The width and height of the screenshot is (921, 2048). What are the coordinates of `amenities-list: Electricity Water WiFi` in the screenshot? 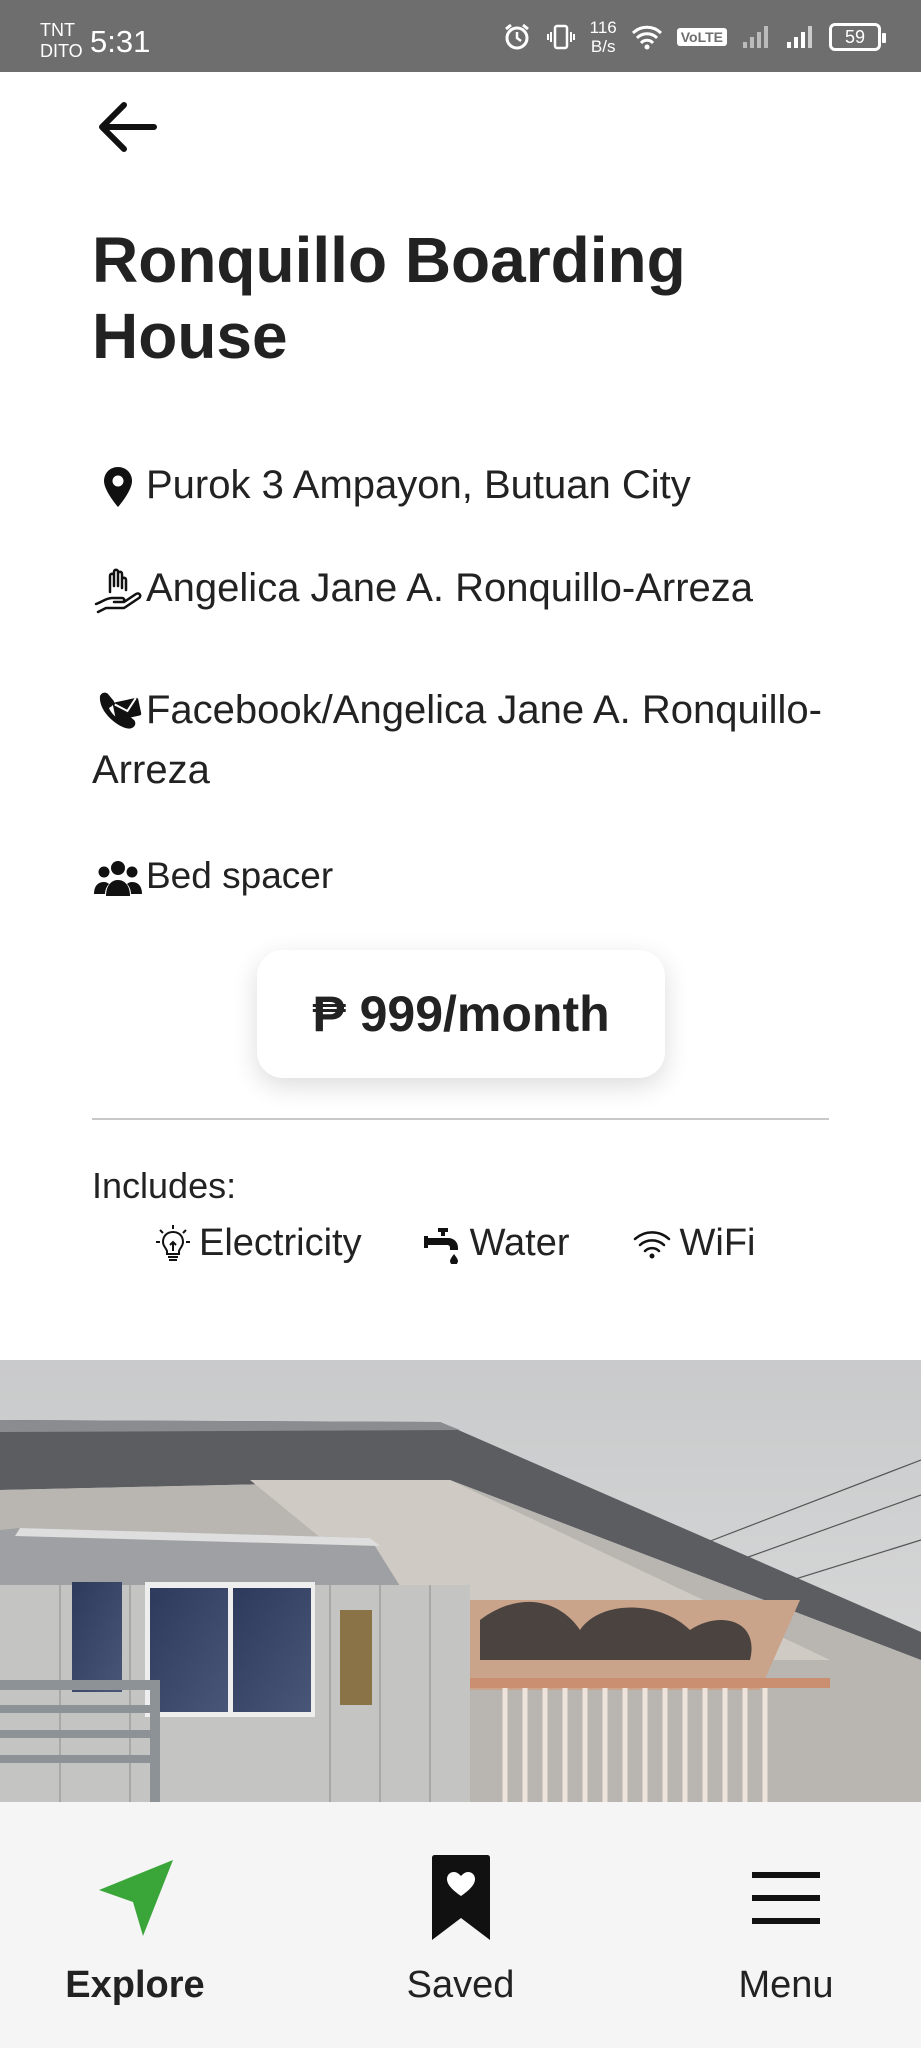 It's located at (455, 1243).